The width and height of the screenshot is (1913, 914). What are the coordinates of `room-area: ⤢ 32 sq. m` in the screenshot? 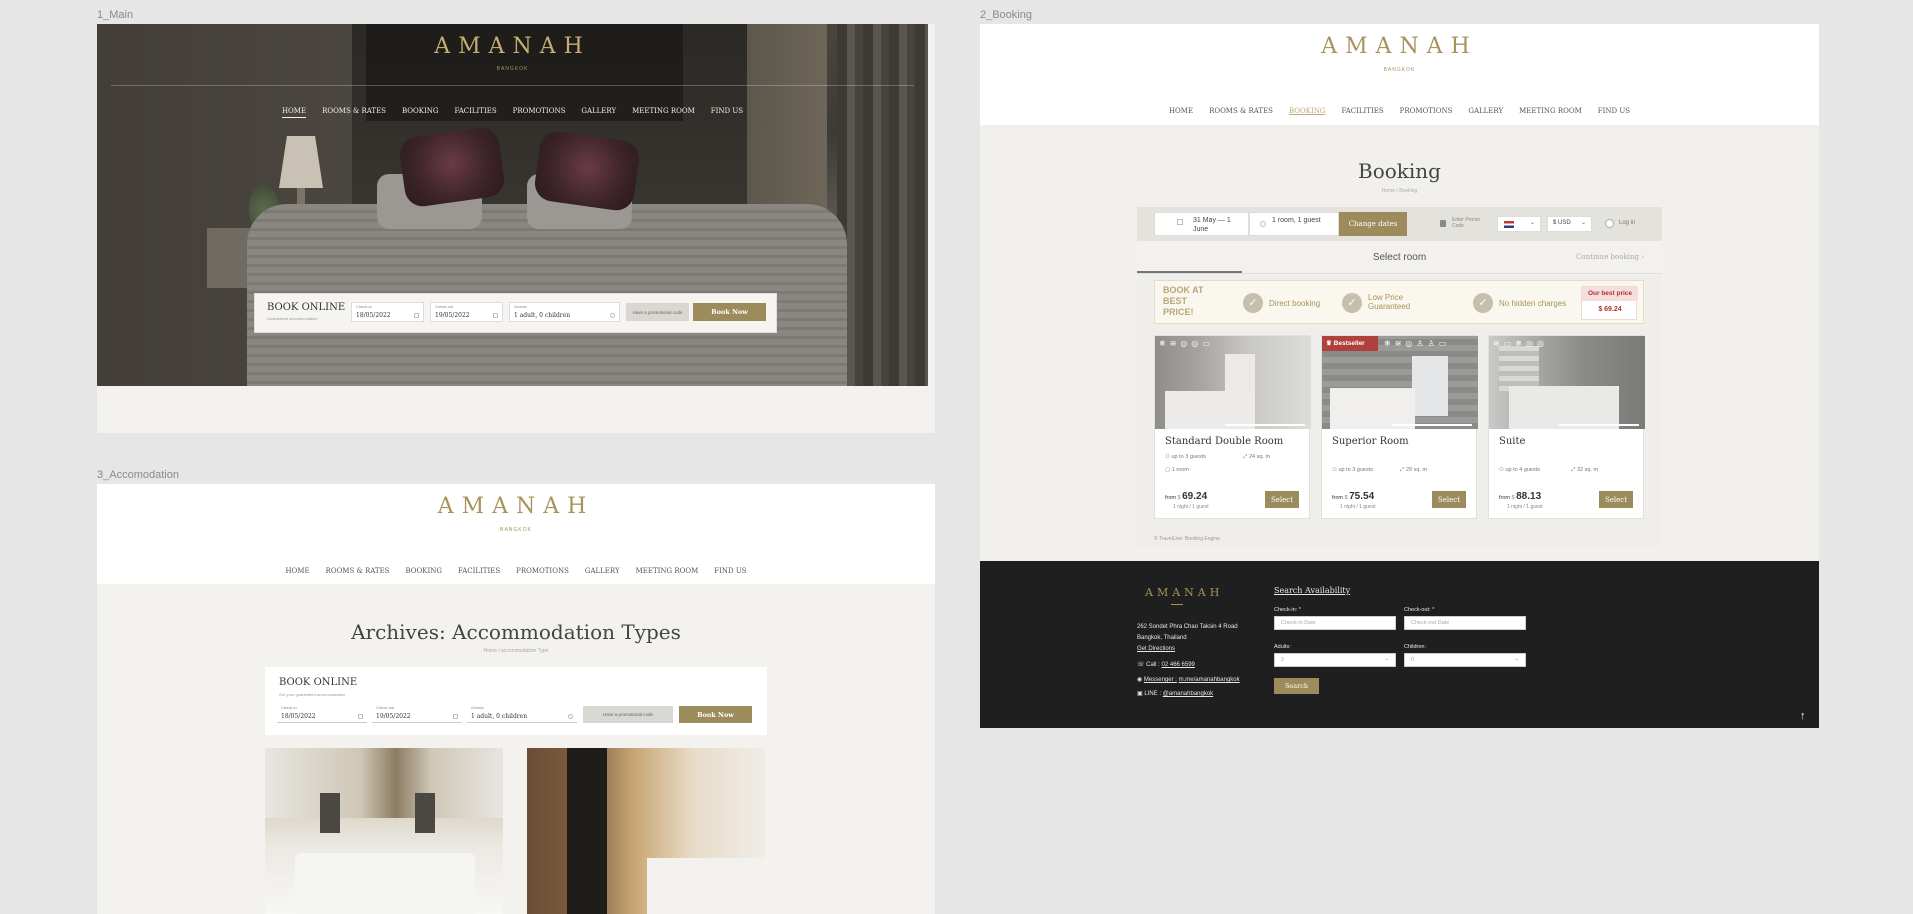 It's located at (1584, 470).